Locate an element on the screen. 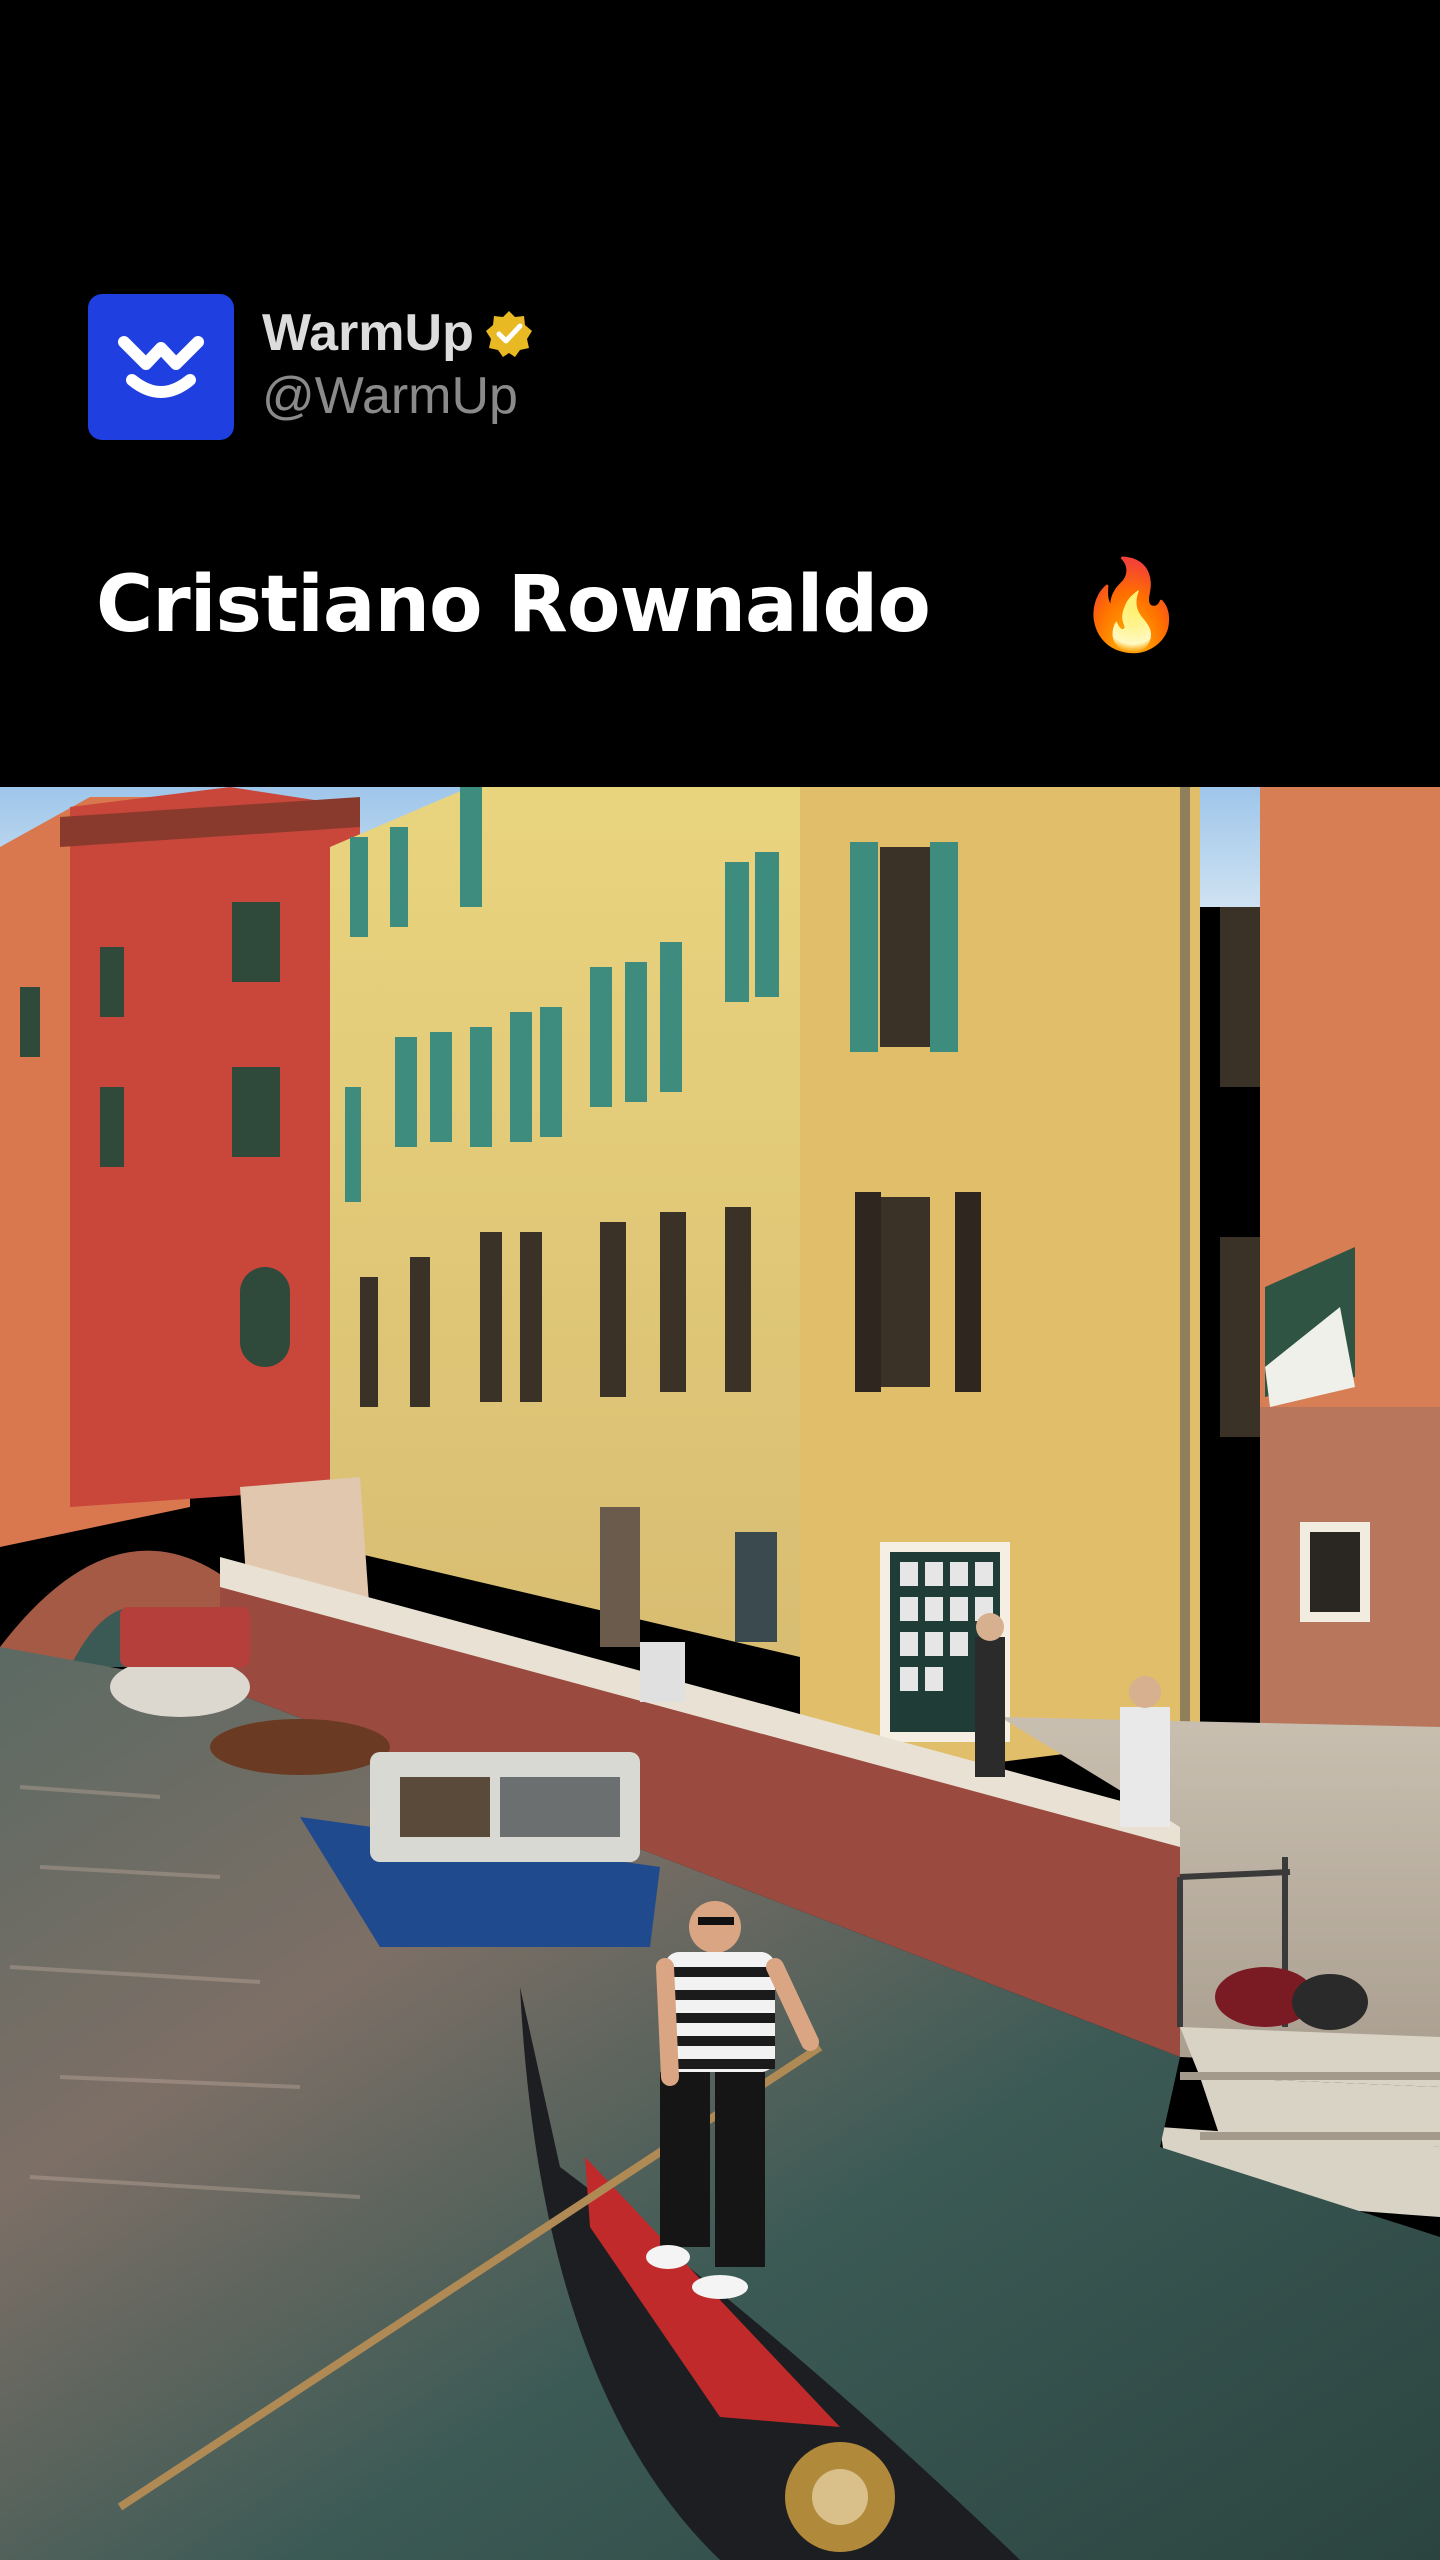 This screenshot has width=1440, height=2560. warmup-logo-icon is located at coordinates (161, 367).